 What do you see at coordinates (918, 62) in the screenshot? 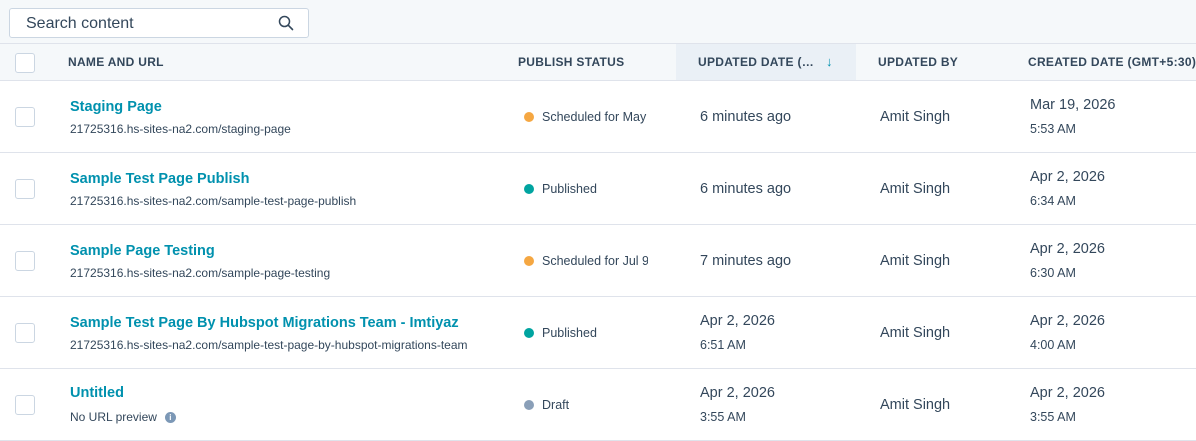
I see `column-header-updated-by: UPDATED BY` at bounding box center [918, 62].